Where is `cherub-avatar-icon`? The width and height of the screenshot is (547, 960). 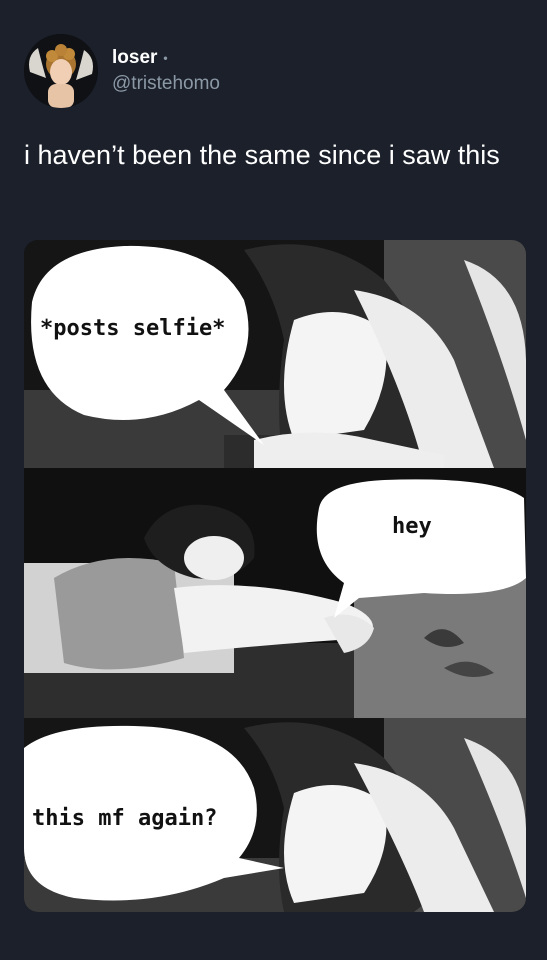 cherub-avatar-icon is located at coordinates (61, 71).